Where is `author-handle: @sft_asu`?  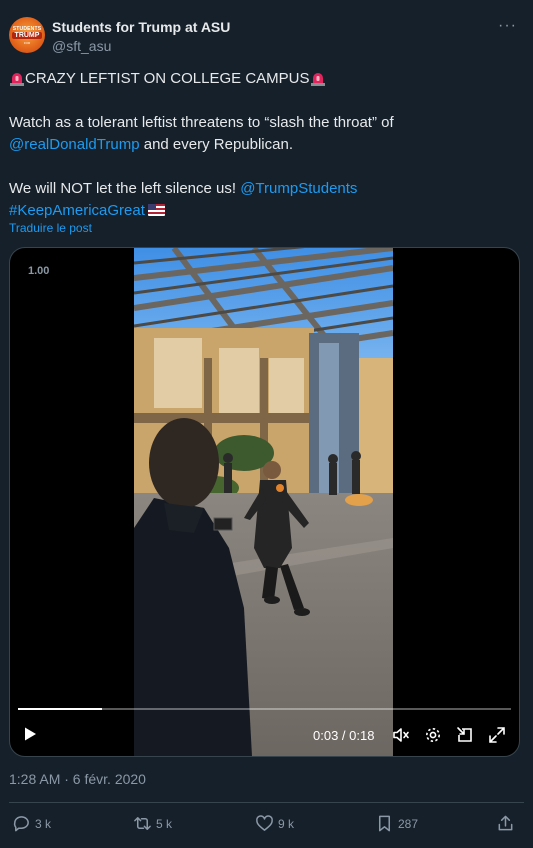
author-handle: @sft_asu is located at coordinates (81, 46).